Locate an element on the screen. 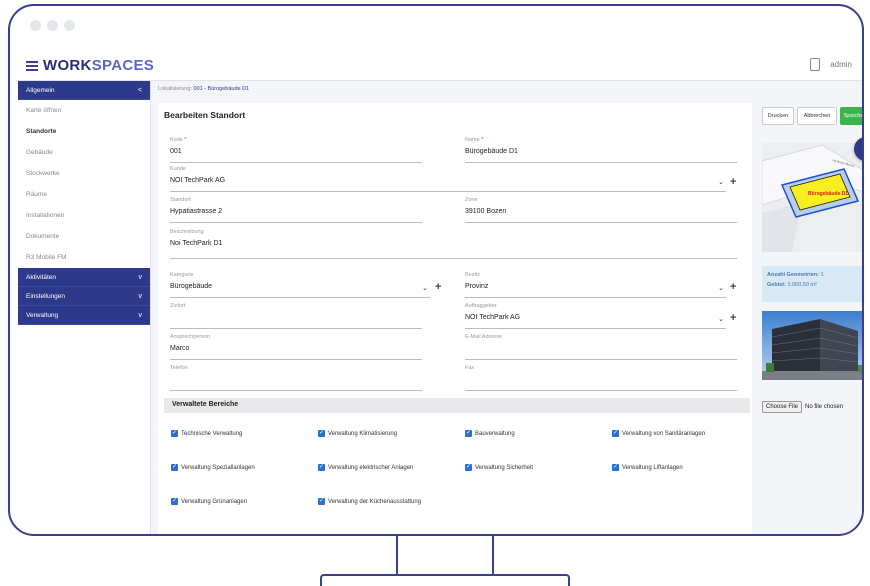 The image size is (870, 586). sidebar-item-r3-mobile: R3 Mobile FM is located at coordinates (84, 257).